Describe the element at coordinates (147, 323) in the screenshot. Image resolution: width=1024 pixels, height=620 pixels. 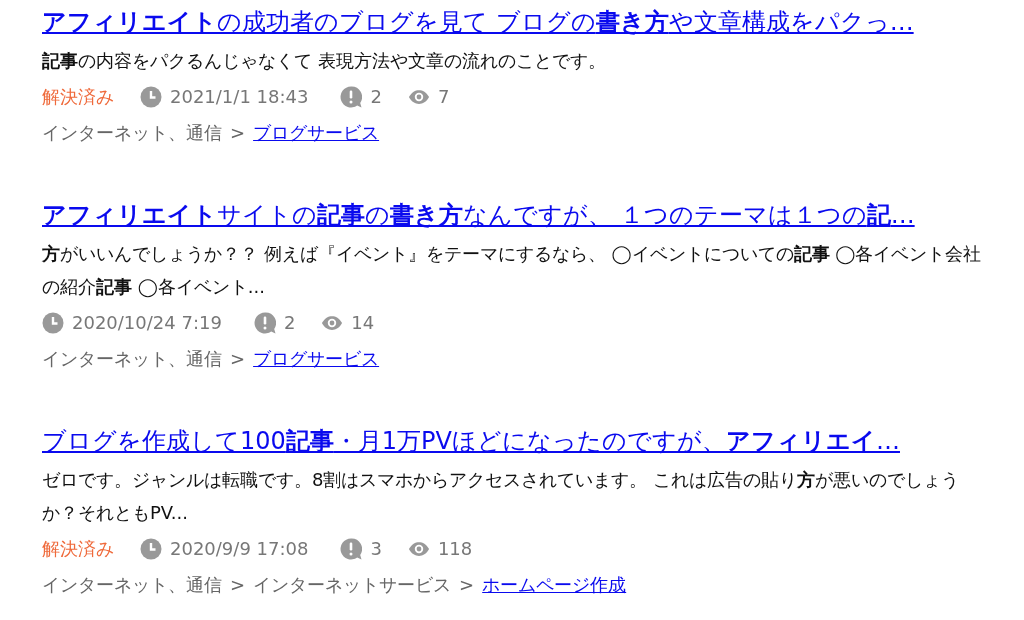
I see `post-date: 2020/10/24 7:19` at that location.